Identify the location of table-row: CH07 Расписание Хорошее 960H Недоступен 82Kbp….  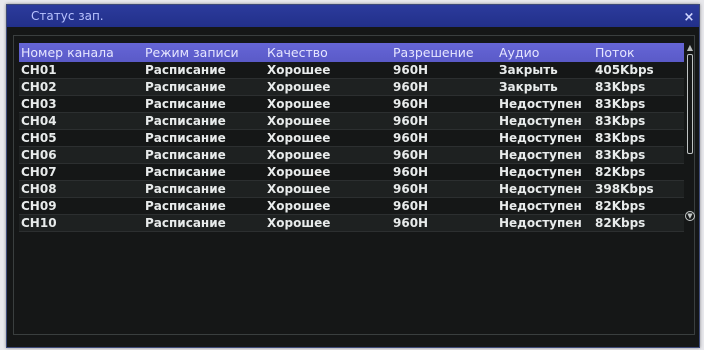
(351, 172).